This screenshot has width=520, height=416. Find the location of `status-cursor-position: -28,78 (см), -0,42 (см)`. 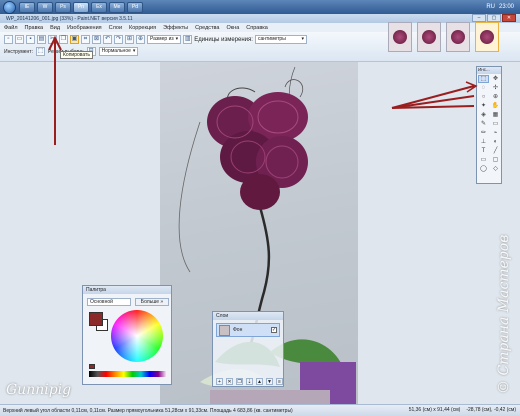

status-cursor-position: -28,78 (см), -0,42 (см) is located at coordinates (491, 410).